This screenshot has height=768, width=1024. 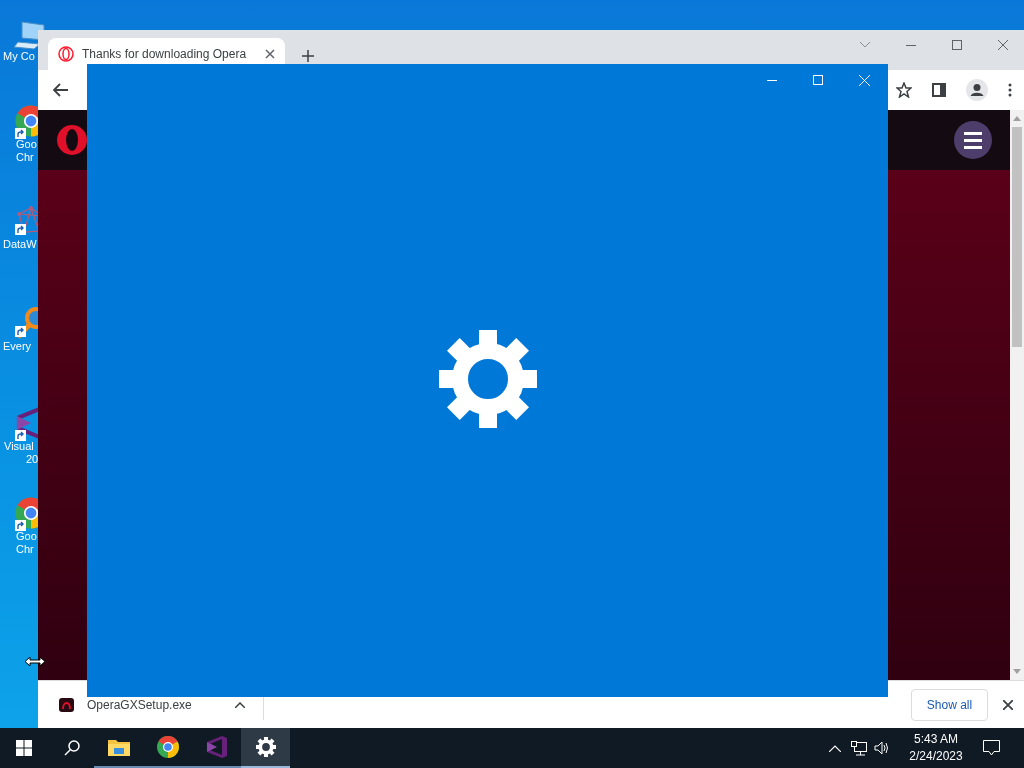 I want to click on taskbar-app-button, so click(x=265, y=748).